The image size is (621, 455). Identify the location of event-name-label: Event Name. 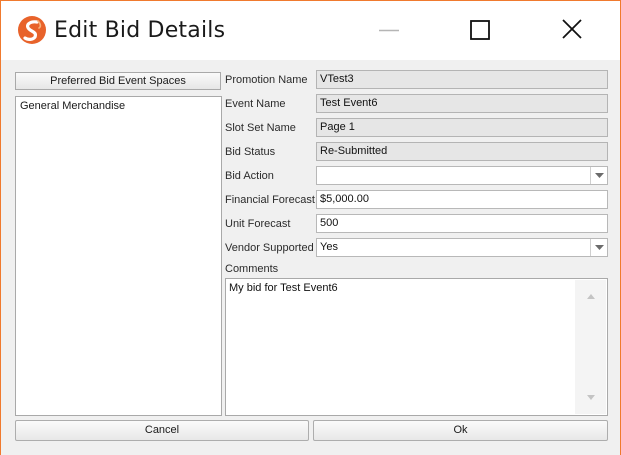
(255, 104).